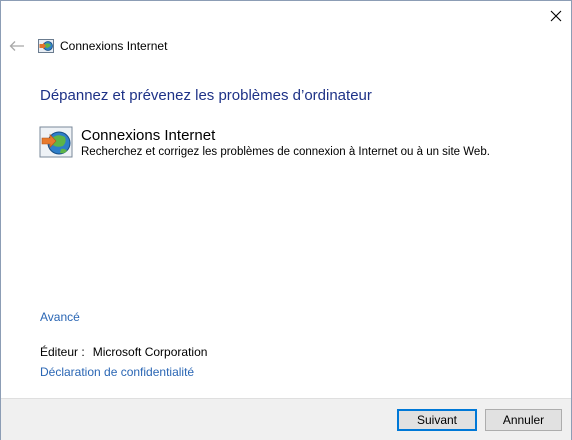  I want to click on internet-connections-icon, so click(56, 142).